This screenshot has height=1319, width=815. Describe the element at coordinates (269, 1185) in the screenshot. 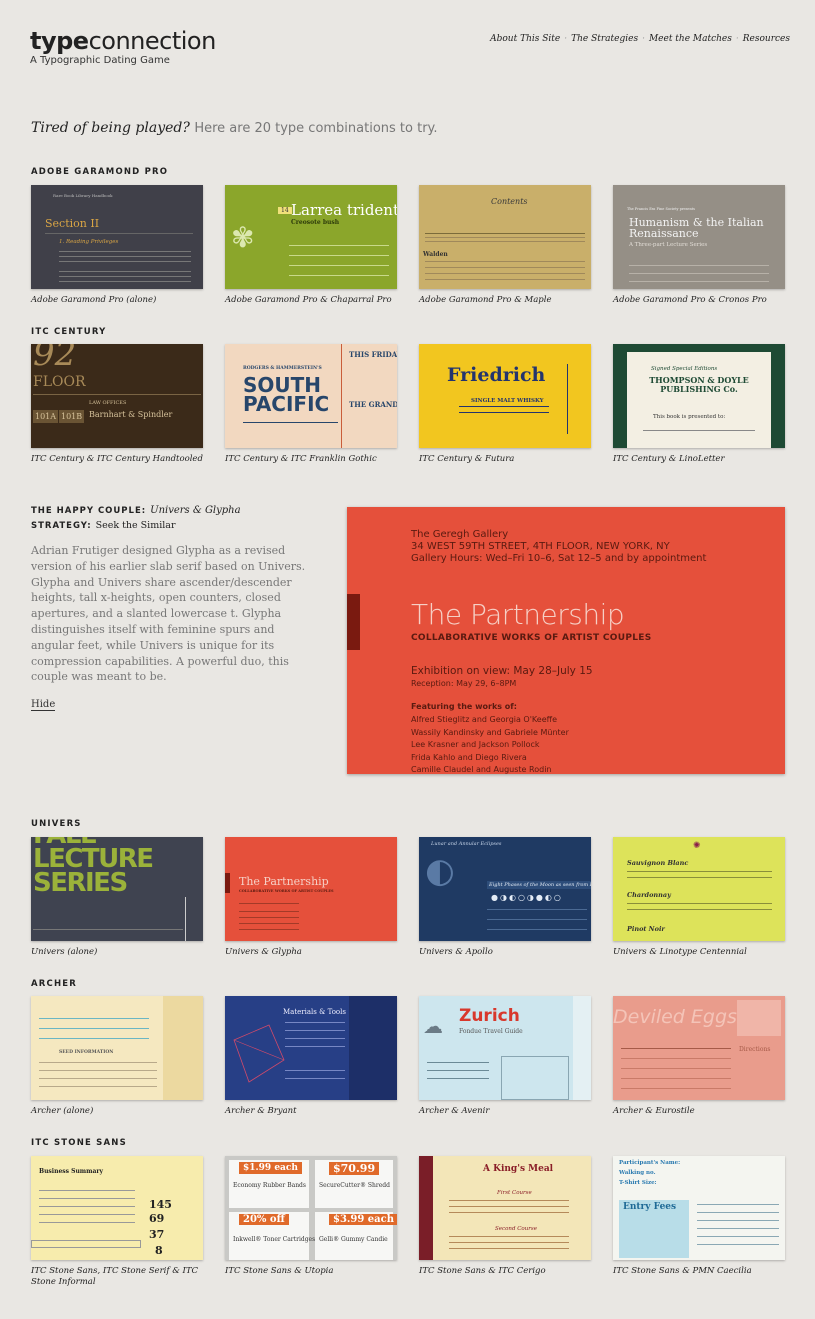

I see `product-name: Economy Rubber Bands` at that location.